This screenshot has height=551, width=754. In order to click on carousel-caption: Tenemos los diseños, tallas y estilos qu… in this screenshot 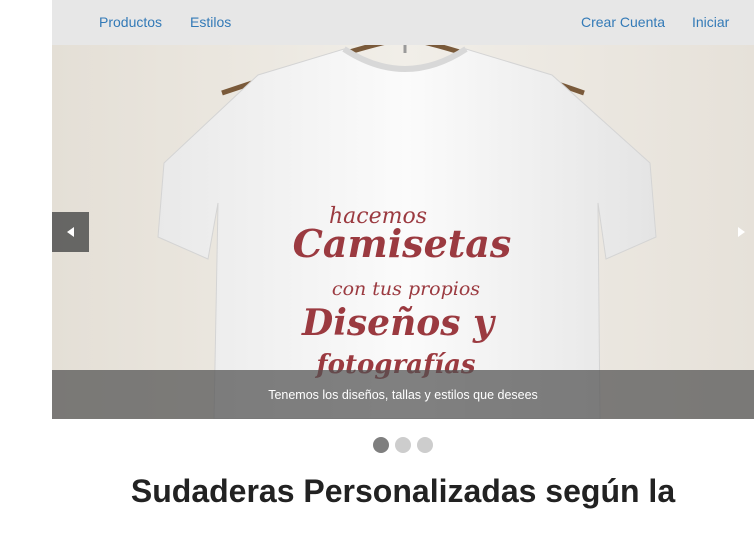, I will do `click(403, 394)`.